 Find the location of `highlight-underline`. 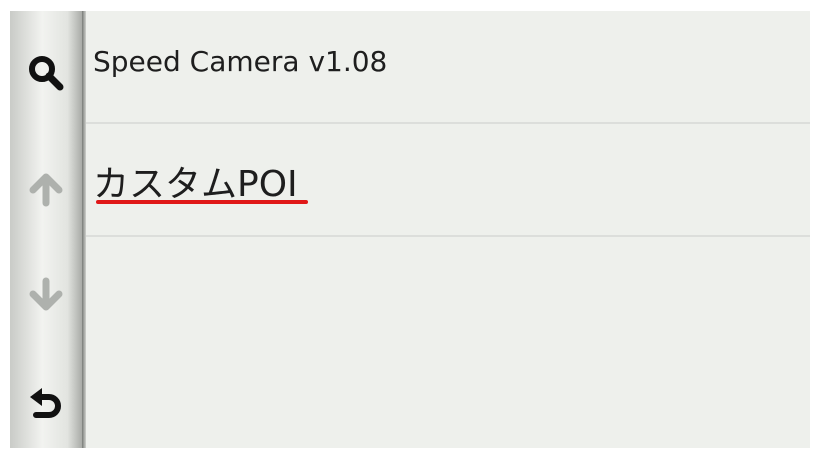

highlight-underline is located at coordinates (202, 202).